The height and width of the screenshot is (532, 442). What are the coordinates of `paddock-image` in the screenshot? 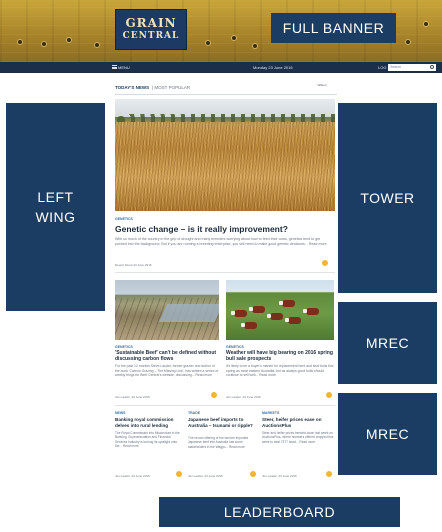 It's located at (167, 310).